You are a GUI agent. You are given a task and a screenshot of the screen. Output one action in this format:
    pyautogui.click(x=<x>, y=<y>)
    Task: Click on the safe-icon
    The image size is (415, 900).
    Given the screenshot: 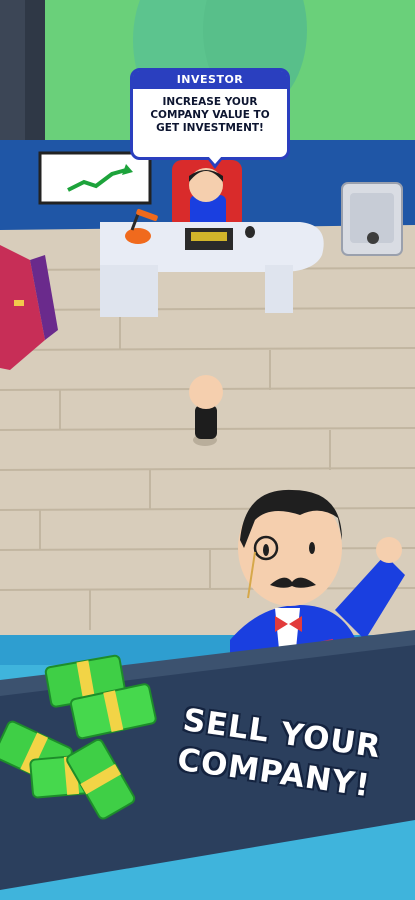 What is the action you would take?
    pyautogui.click(x=372, y=219)
    